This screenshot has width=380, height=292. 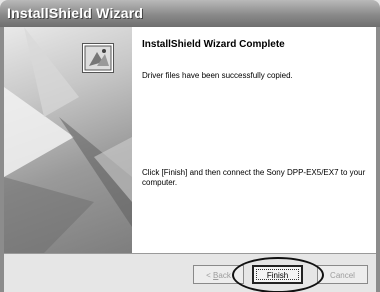 What do you see at coordinates (342, 274) in the screenshot?
I see `cancel-button: Cancel` at bounding box center [342, 274].